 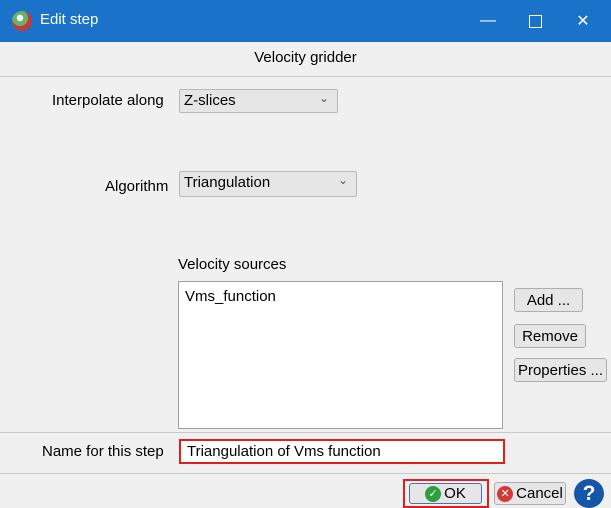 I want to click on remove-button: Remove, so click(x=550, y=336).